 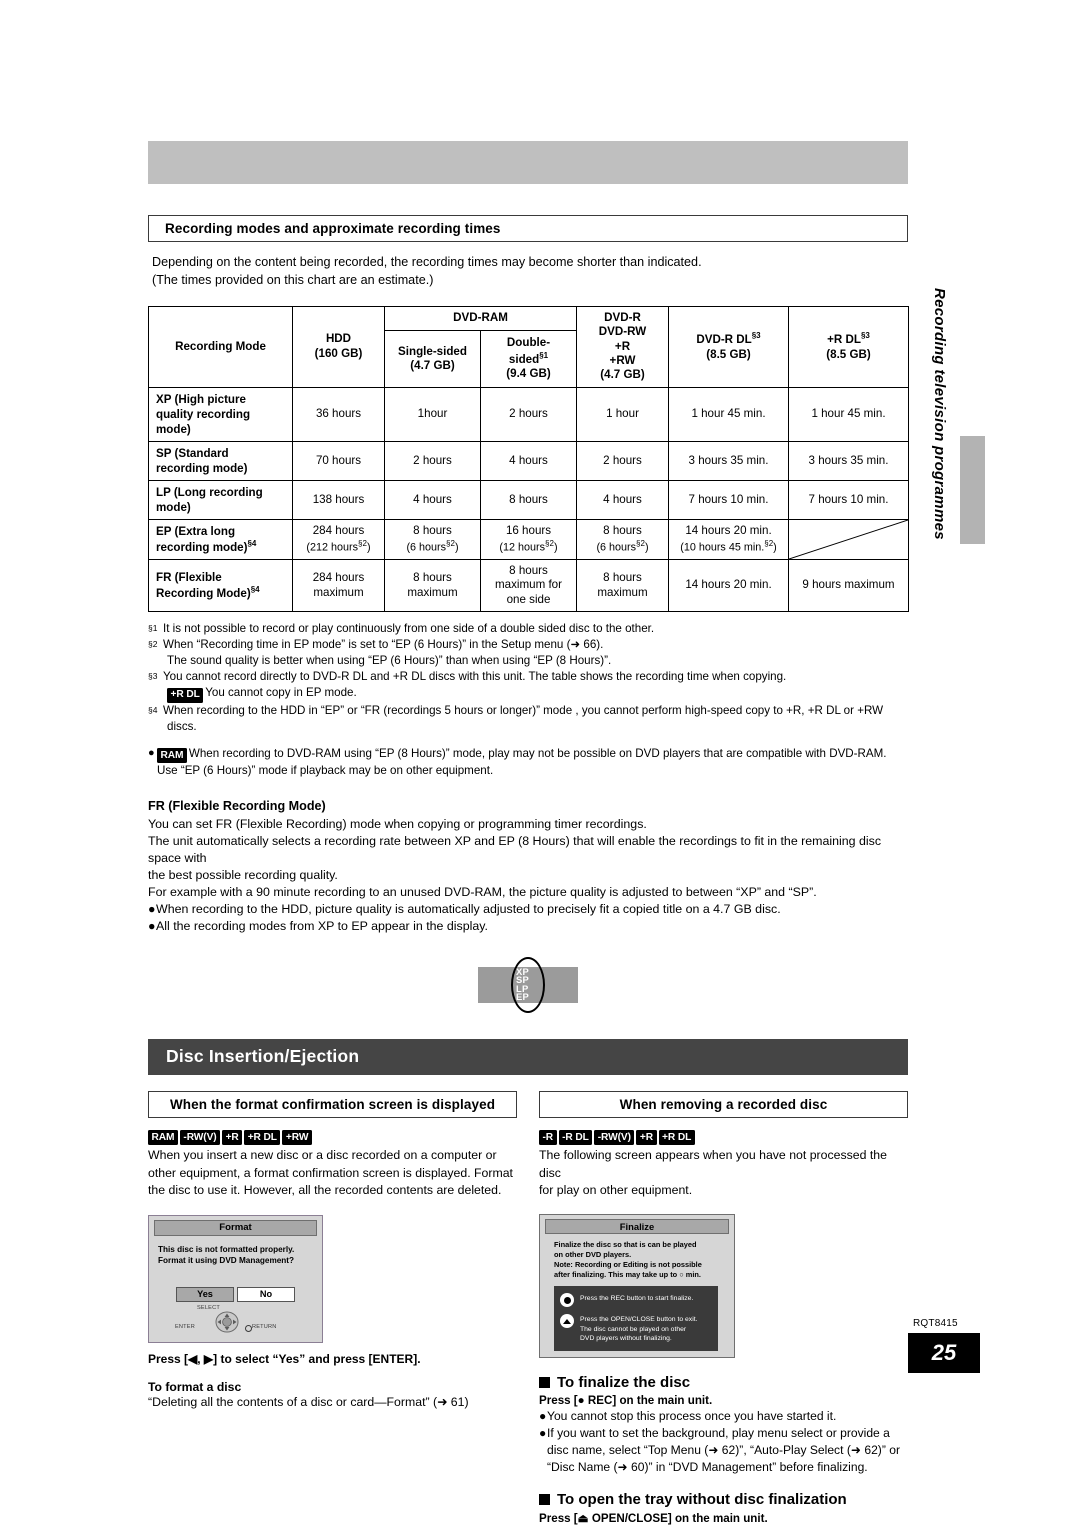 What do you see at coordinates (209, 492) in the screenshot?
I see `mode-line-1: LP (Long recording` at bounding box center [209, 492].